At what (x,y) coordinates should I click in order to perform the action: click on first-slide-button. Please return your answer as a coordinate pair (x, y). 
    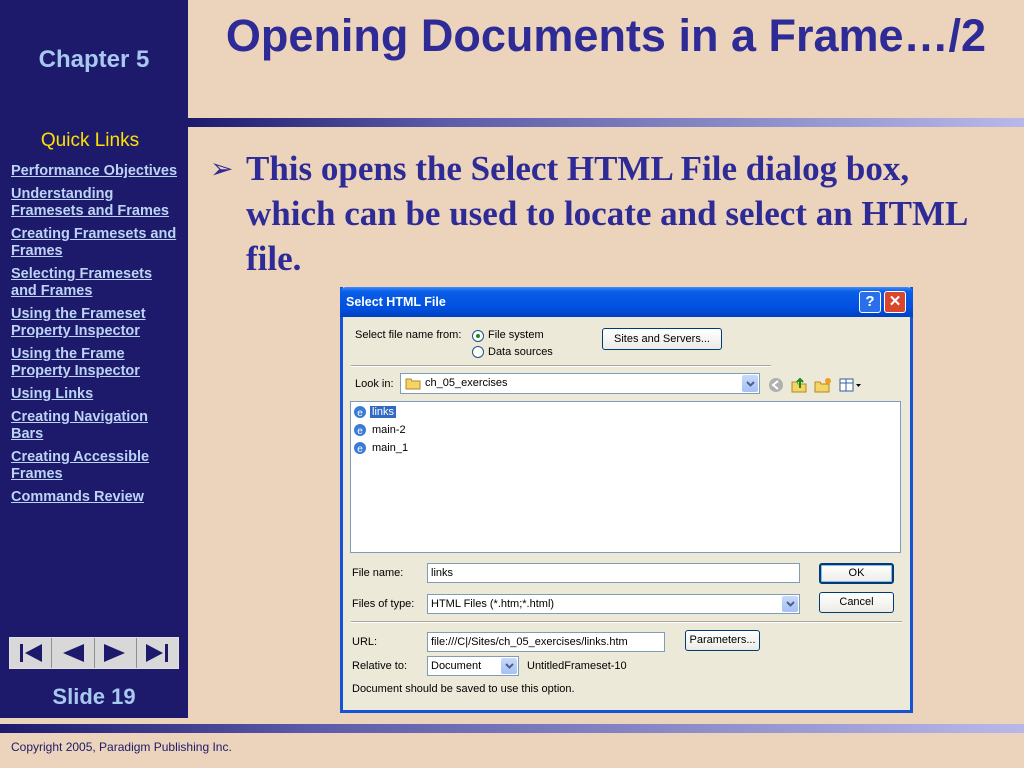
    Looking at the image, I should click on (31, 653).